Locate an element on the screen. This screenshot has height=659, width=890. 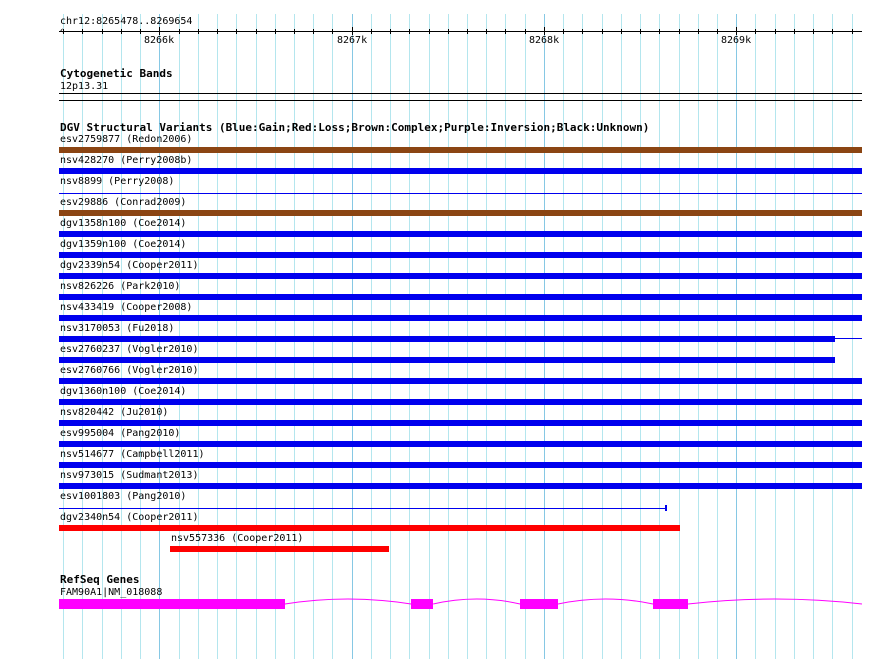
ruler-label: 8266k is located at coordinates (159, 40).